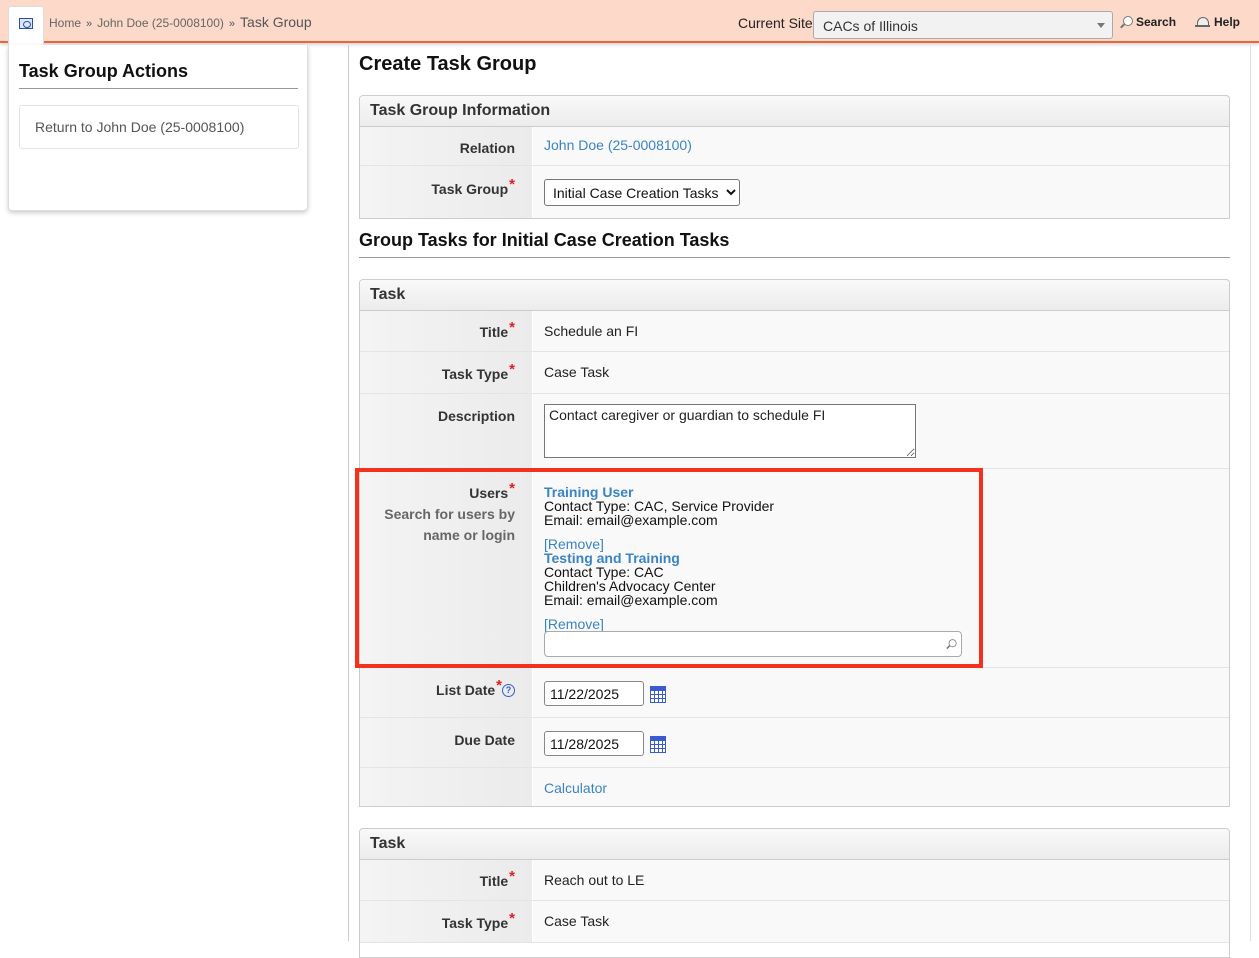  What do you see at coordinates (1202, 22) in the screenshot?
I see `help-icon` at bounding box center [1202, 22].